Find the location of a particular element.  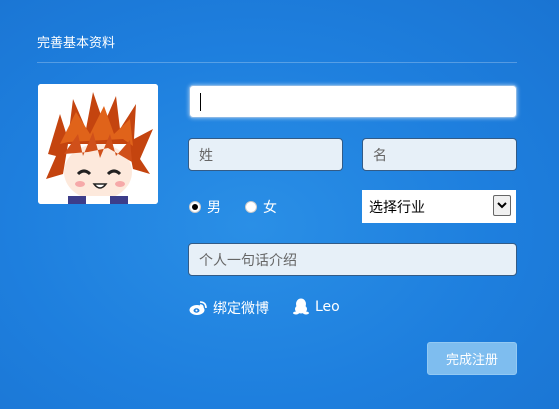

qq-account-link: Leo is located at coordinates (316, 306).